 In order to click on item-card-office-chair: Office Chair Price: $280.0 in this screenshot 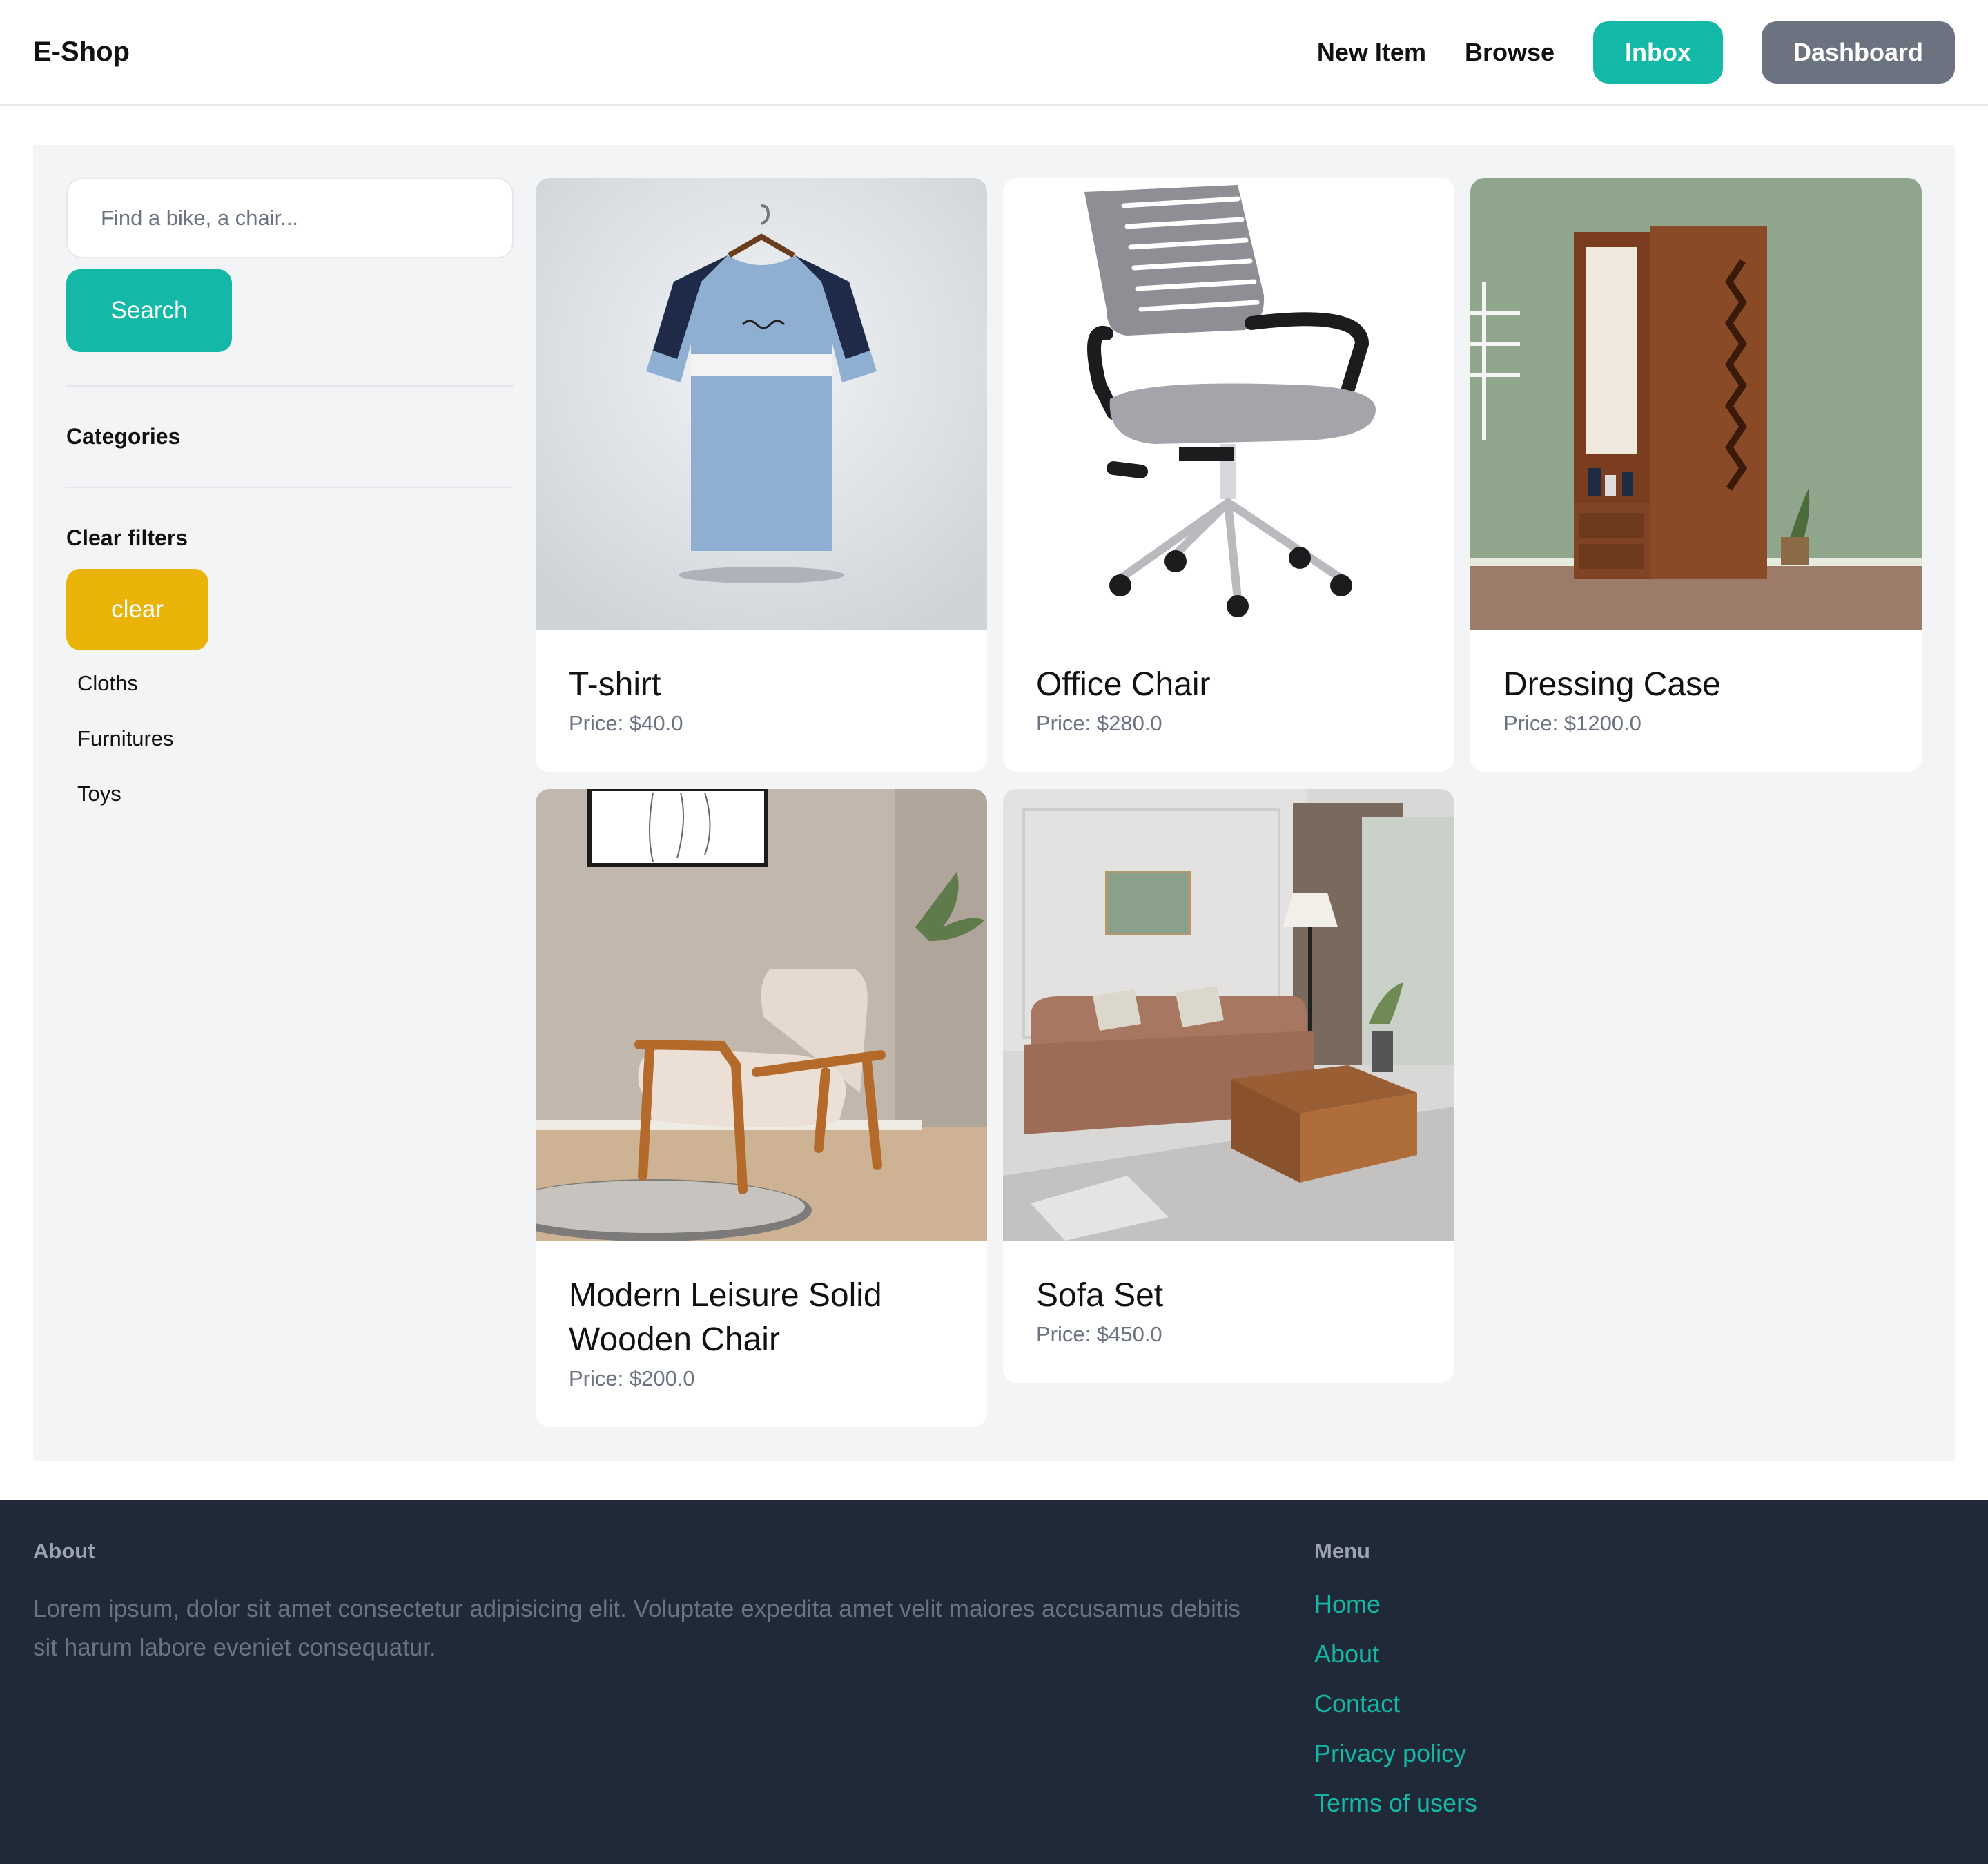, I will do `click(1228, 475)`.